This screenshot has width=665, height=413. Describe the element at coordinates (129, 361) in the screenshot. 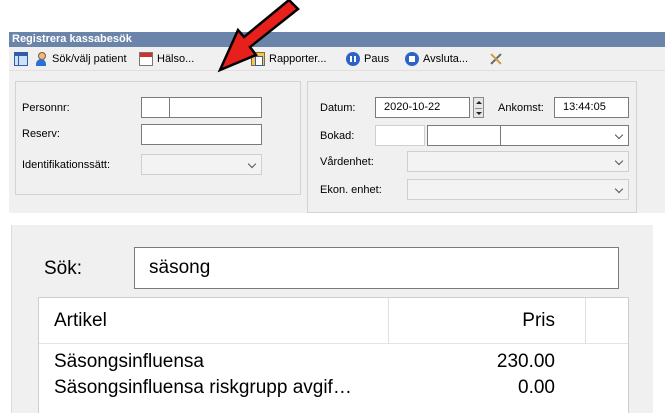

I see `artikel-cell: Säsongsinfluensa` at that location.